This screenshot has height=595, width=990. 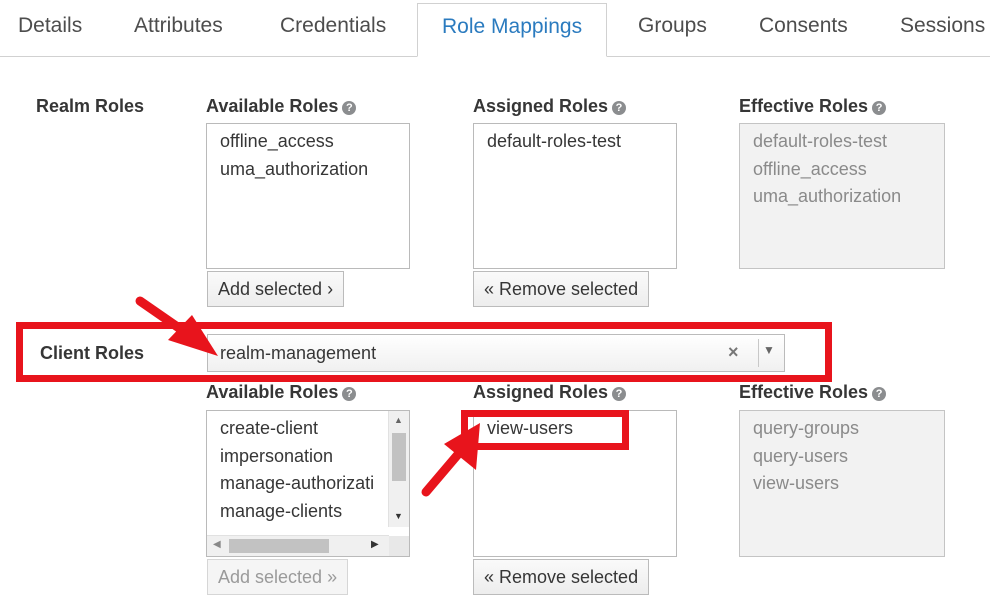 I want to click on horizontal-scrollbar: ◀ ▶, so click(x=298, y=545).